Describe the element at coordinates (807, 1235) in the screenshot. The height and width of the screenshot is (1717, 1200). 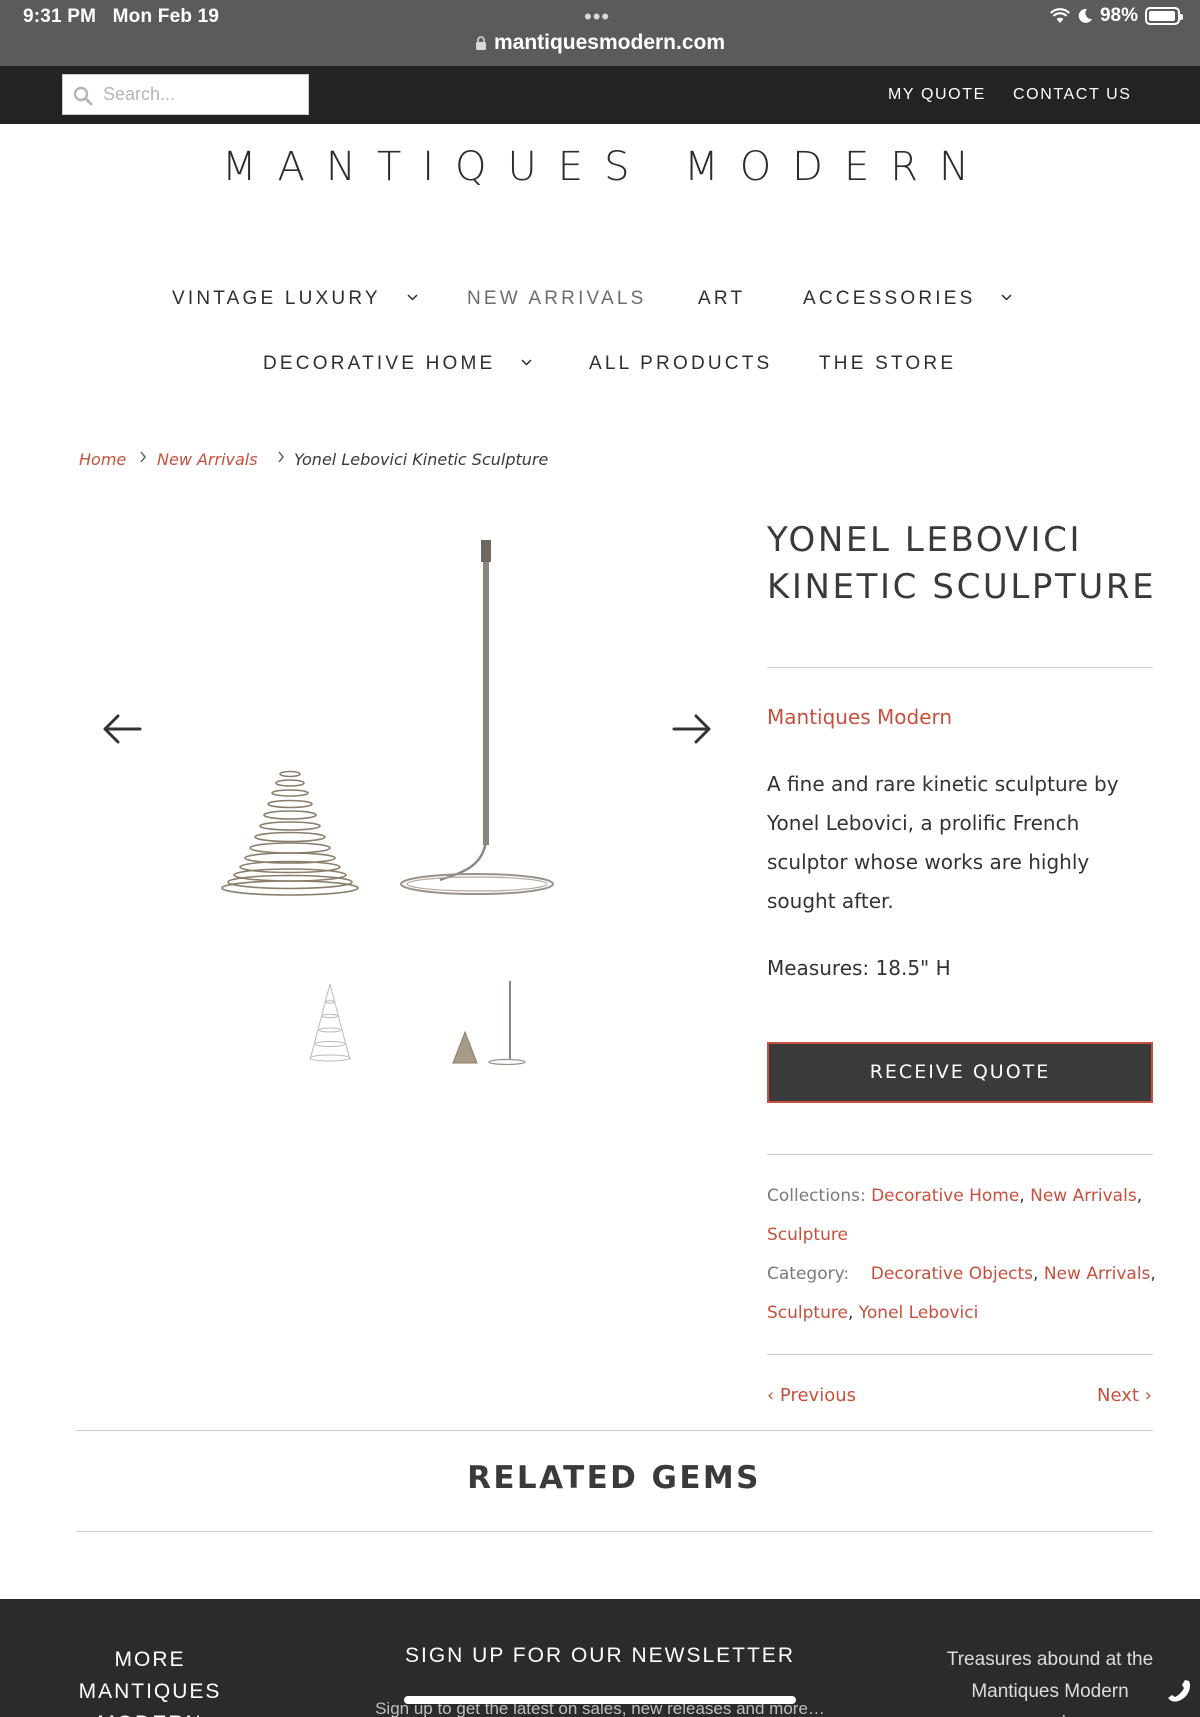
I see `collection-link: Sculpture` at that location.